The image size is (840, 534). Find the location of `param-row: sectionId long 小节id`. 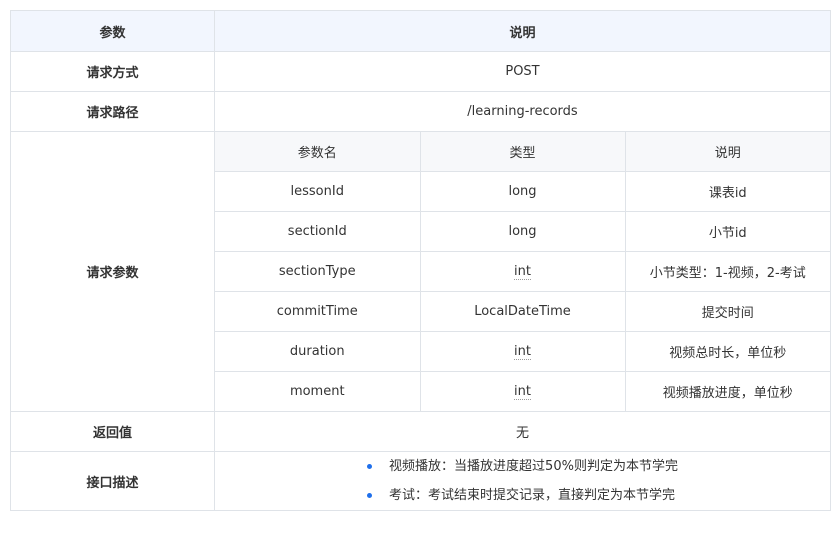

param-row: sectionId long 小节id is located at coordinates (522, 231).